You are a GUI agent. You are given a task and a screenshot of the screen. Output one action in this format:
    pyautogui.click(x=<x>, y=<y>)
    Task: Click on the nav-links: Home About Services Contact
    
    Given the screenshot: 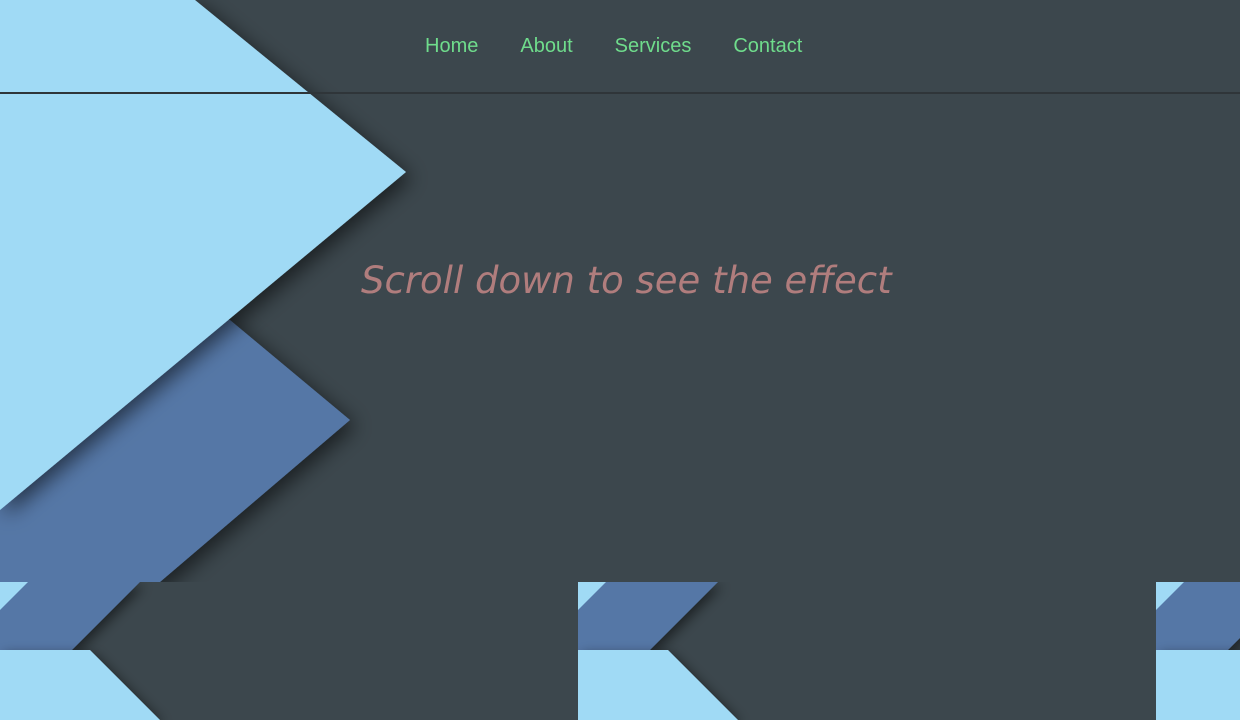 What is the action you would take?
    pyautogui.click(x=613, y=46)
    